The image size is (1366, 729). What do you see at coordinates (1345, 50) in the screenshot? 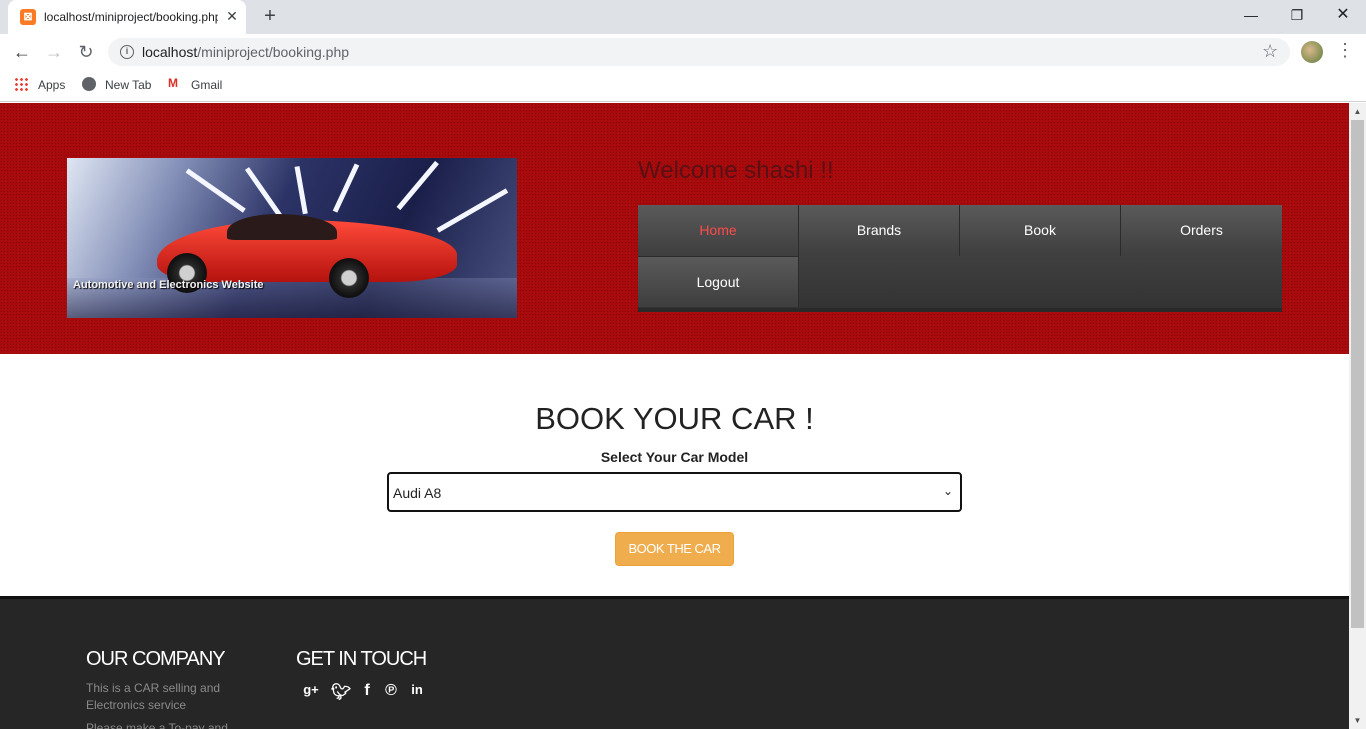
I see `browser-menu-icon: ⋮` at bounding box center [1345, 50].